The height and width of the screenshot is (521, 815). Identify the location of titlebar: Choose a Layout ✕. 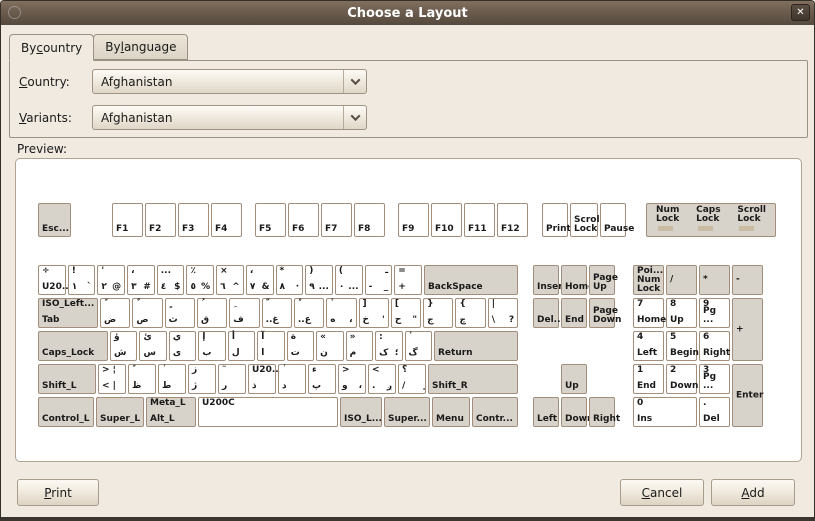
(407, 13).